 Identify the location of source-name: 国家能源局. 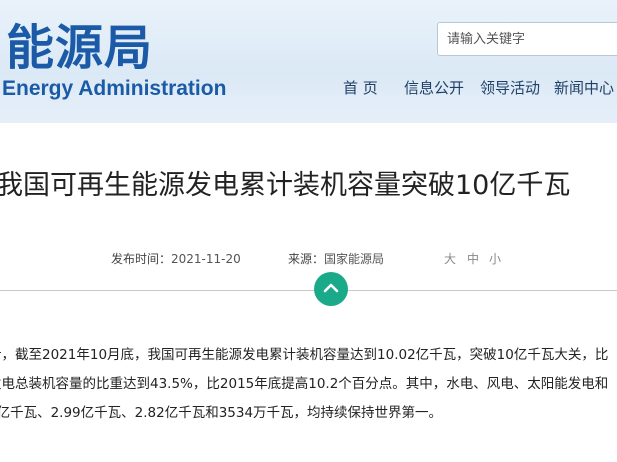
(354, 259).